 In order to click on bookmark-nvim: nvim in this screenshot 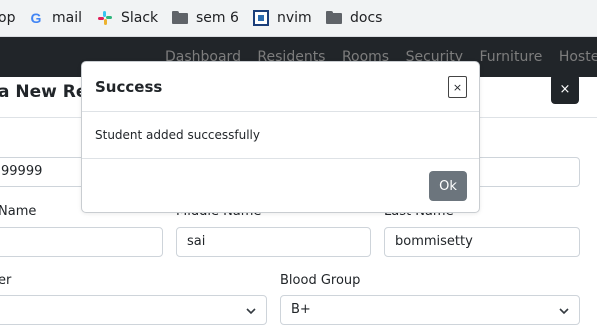, I will do `click(282, 18)`.